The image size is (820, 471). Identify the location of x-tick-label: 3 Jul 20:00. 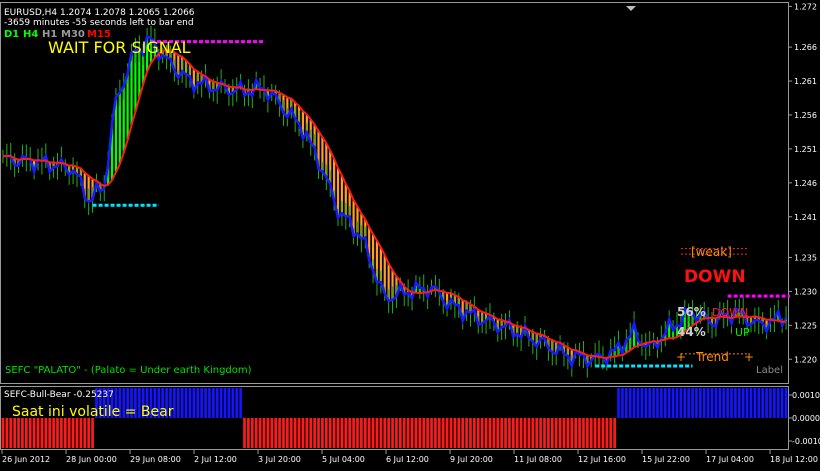
(279, 459).